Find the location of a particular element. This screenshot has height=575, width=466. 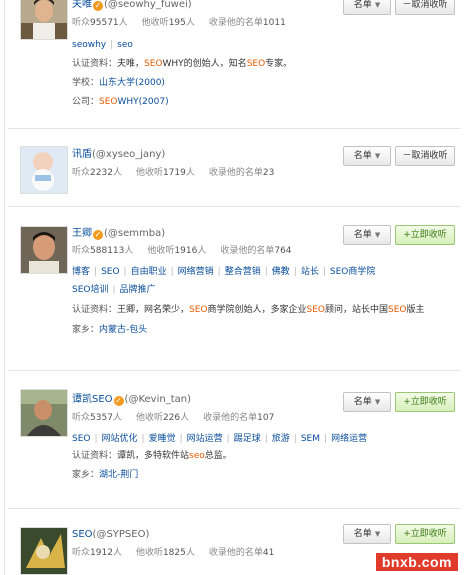

hometown-info: 家乡：内蒙古-包头 is located at coordinates (110, 330).